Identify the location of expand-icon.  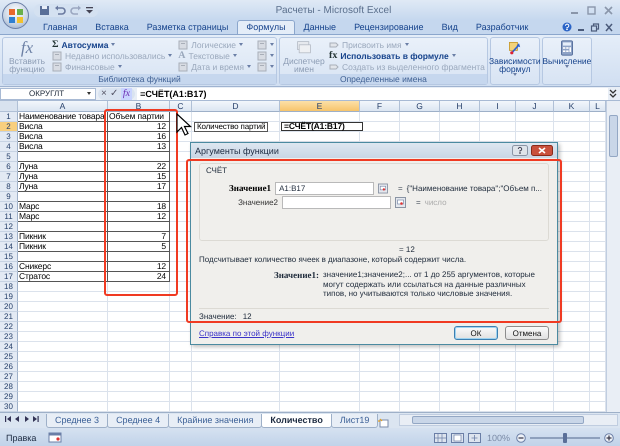
(613, 94).